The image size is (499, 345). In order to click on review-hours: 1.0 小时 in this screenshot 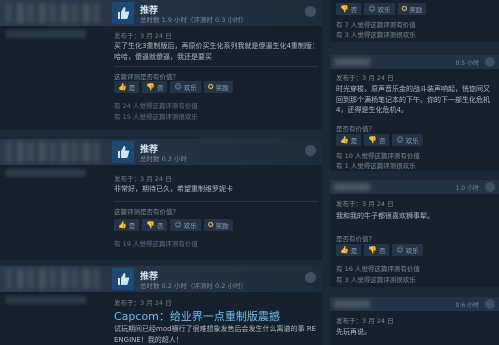, I will do `click(467, 188)`.